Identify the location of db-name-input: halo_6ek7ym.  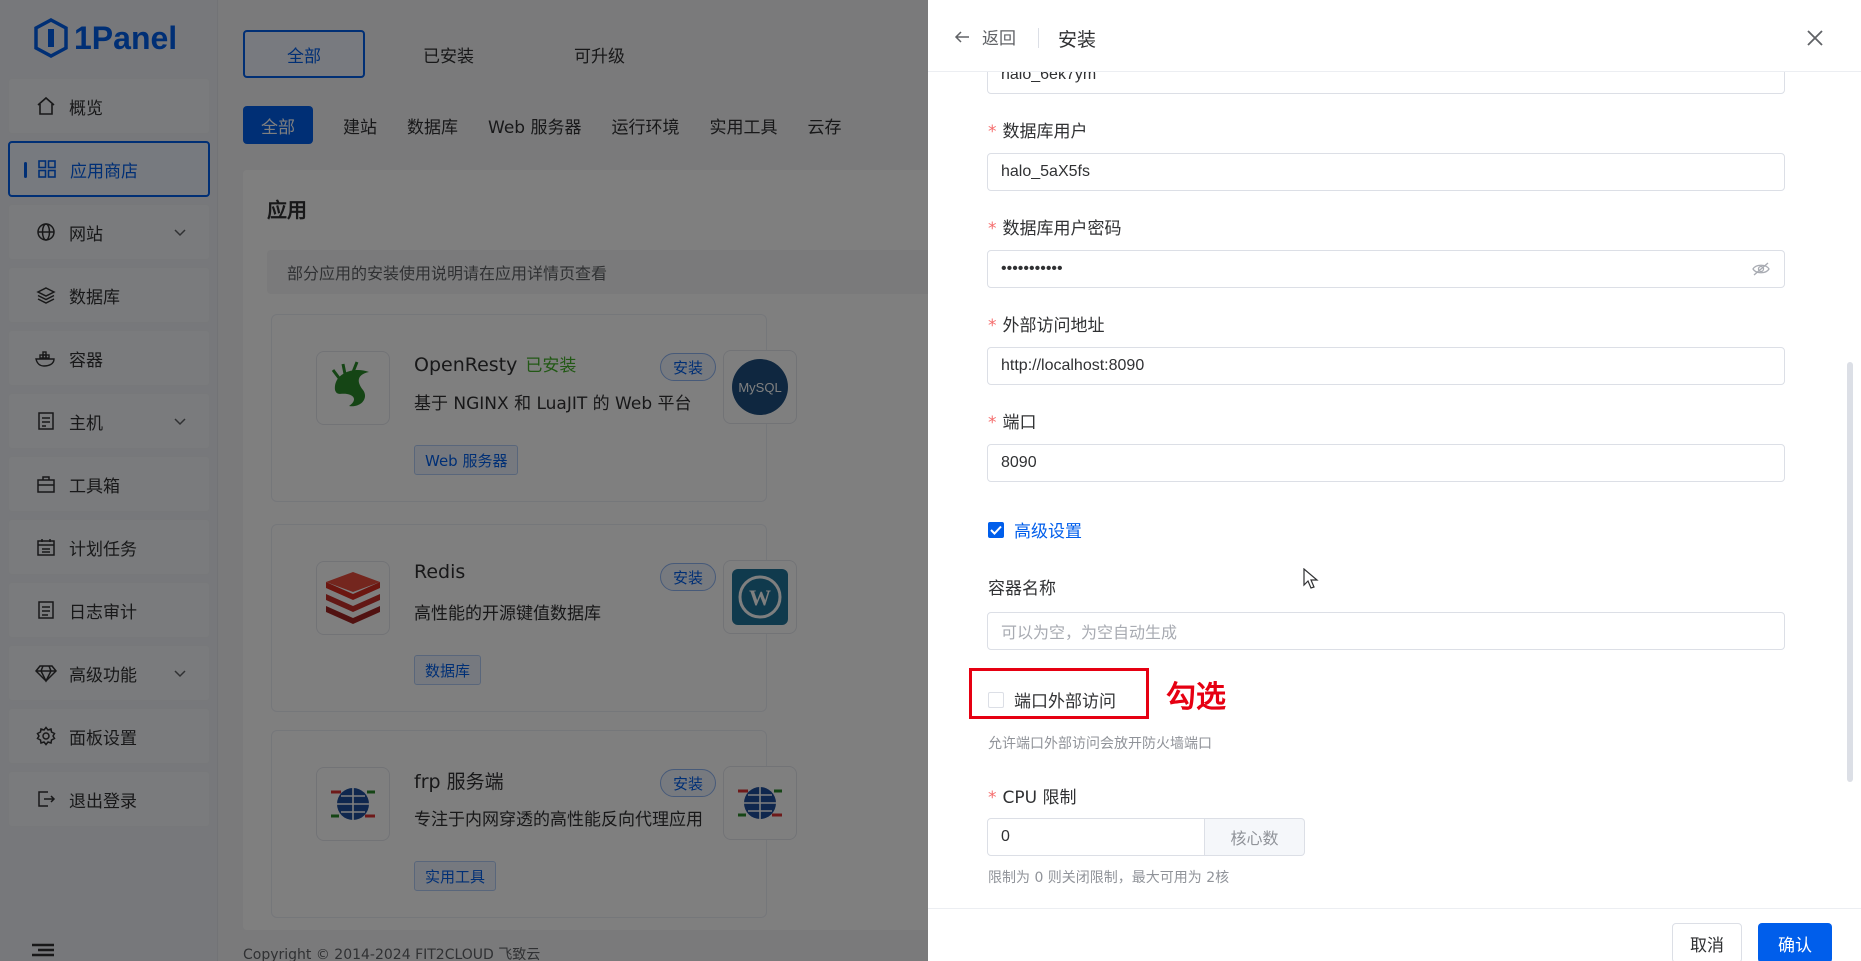
(1386, 83).